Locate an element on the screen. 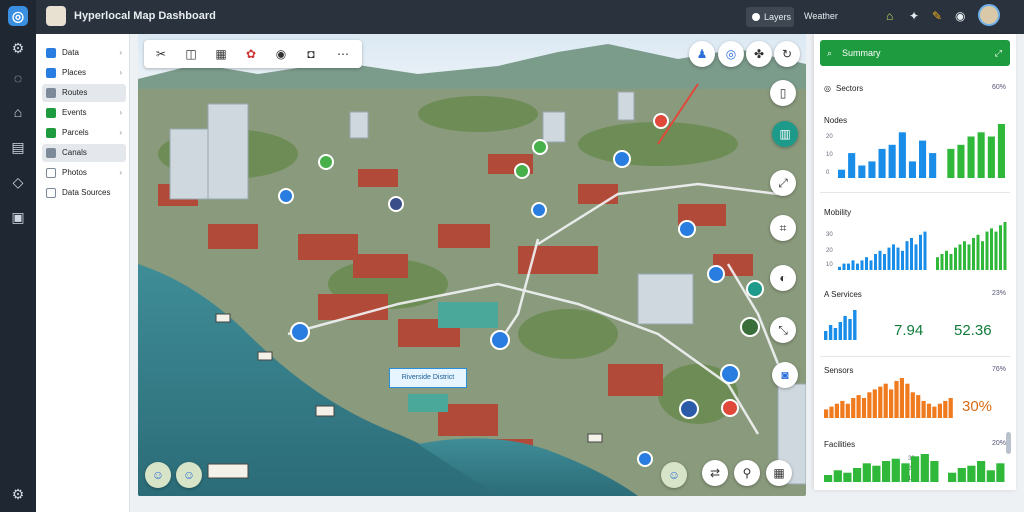 This screenshot has height=512, width=1024. icon-rail: ◎ ⚙ ◌ ⌂ ▤ ◇ ▣ ⚙ is located at coordinates (18, 256).